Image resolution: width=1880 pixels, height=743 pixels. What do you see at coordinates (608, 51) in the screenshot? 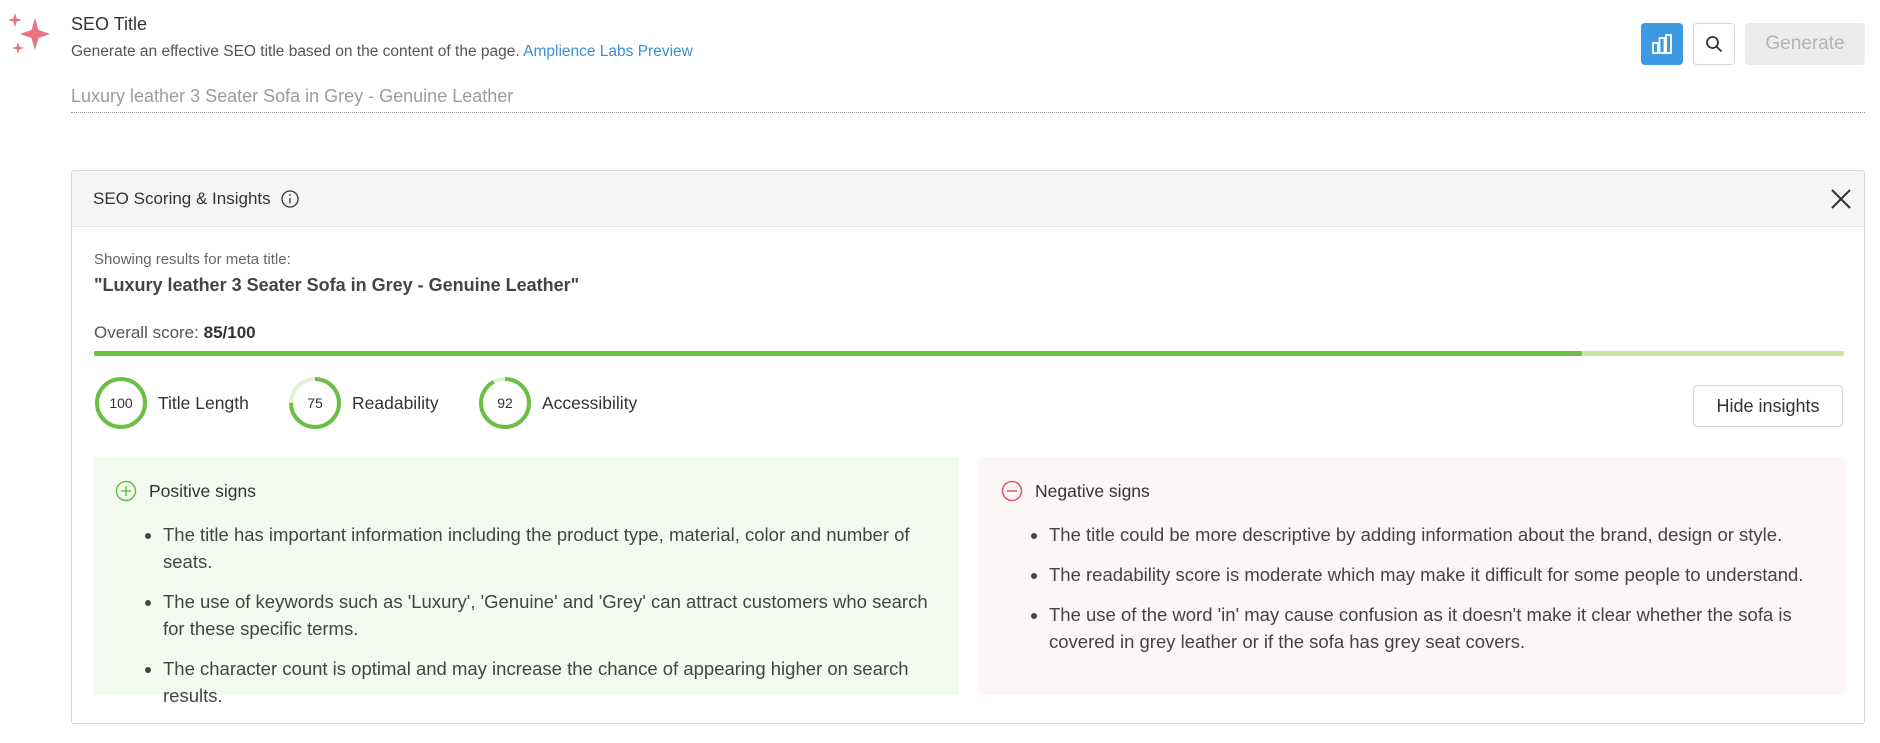
I see `amplience-labs-preview-link: Amplience Labs Preview` at bounding box center [608, 51].